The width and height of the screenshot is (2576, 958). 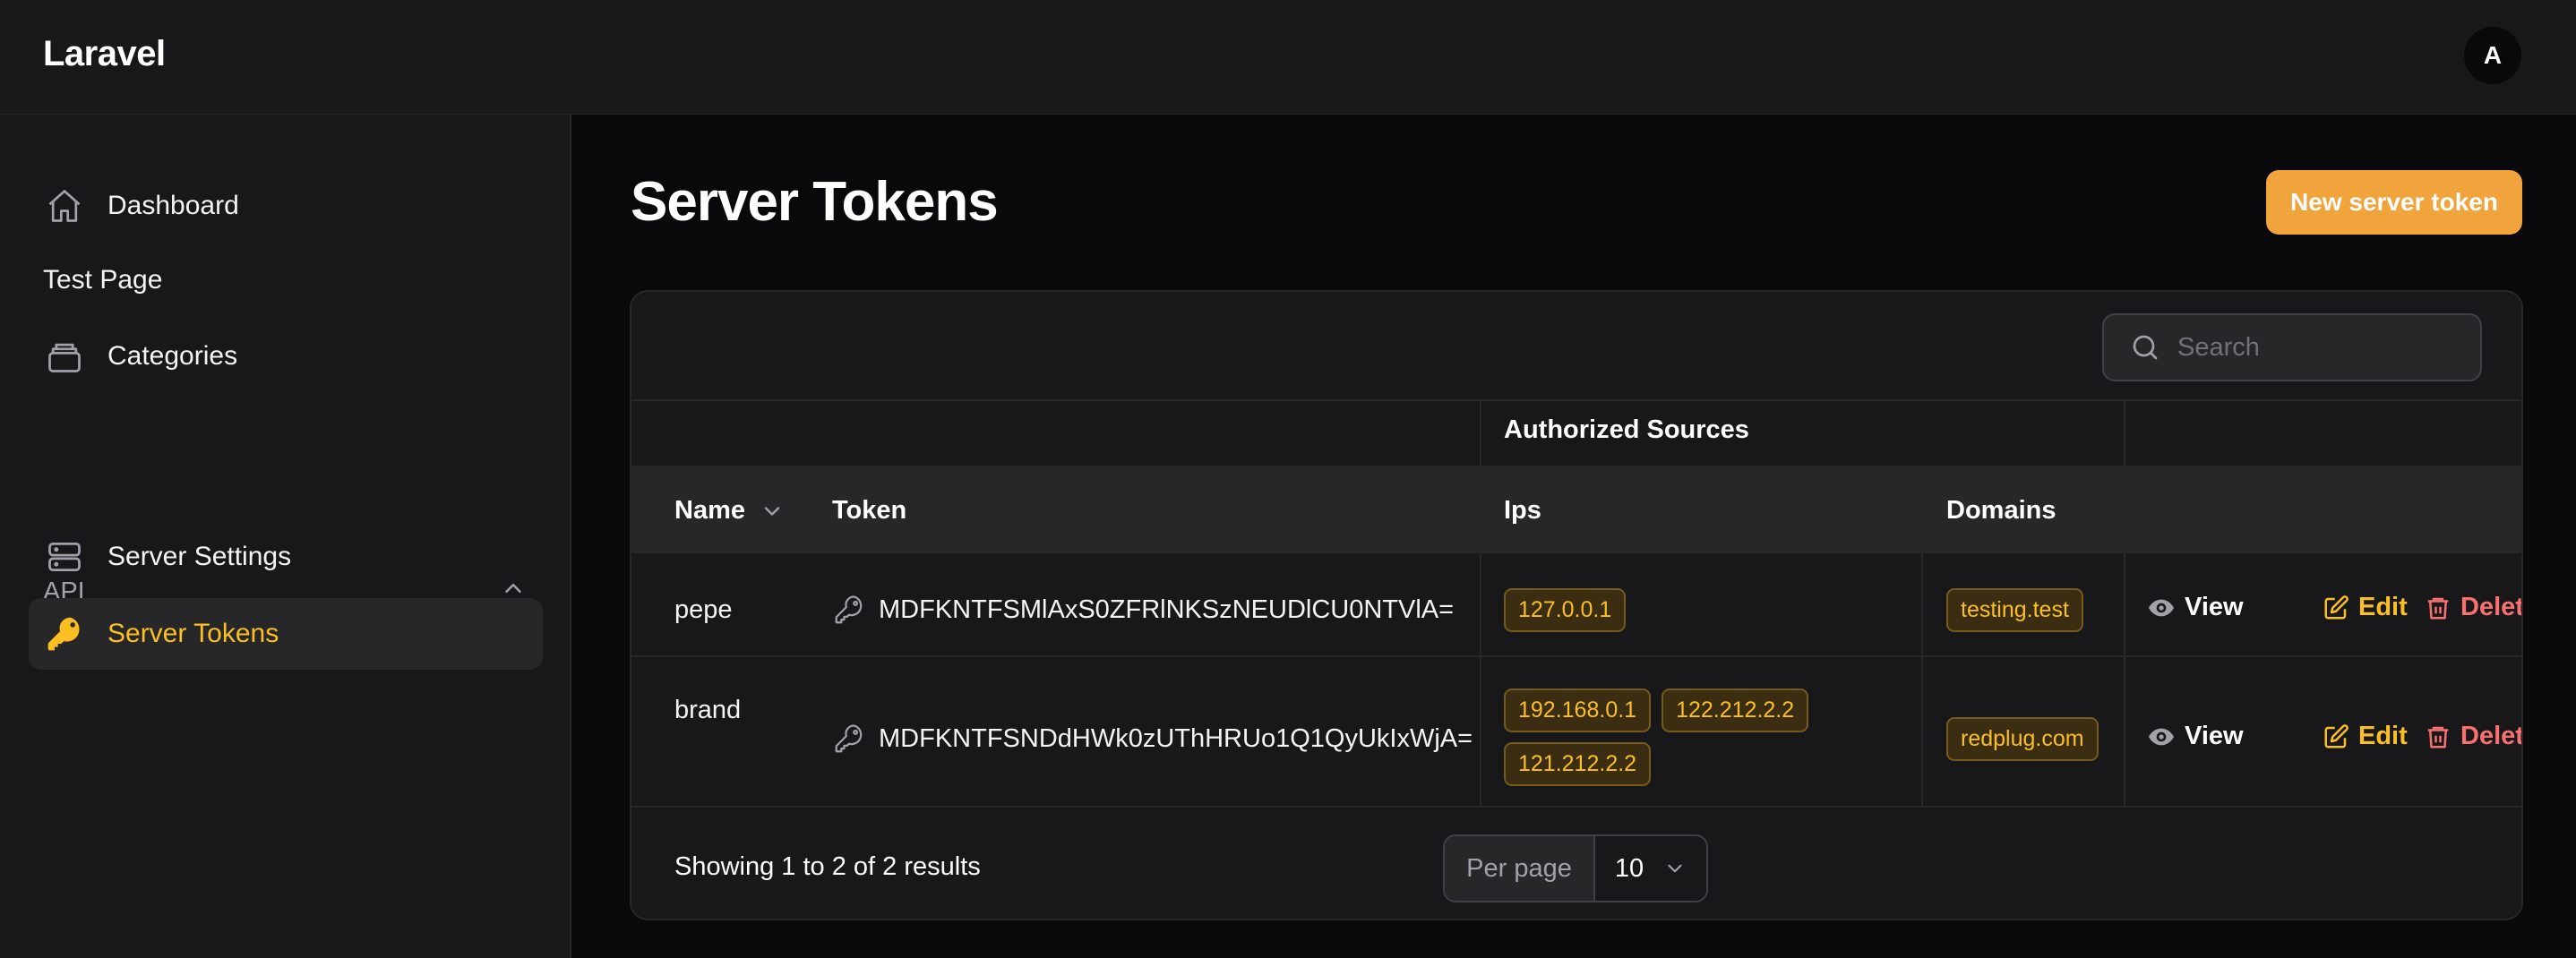 I want to click on token-value: MDFKNTFSMlAxS0ZFRlNKSzNEUDlCU0NTVlA=, so click(x=1167, y=609).